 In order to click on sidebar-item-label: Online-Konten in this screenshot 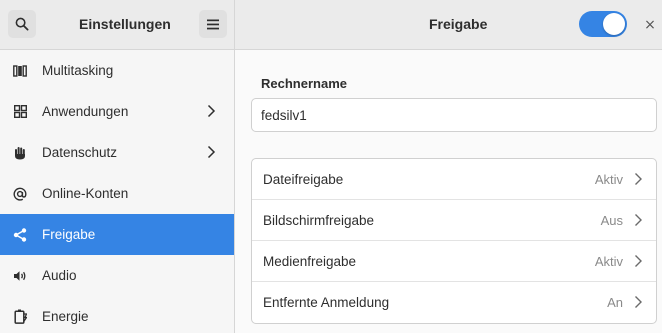, I will do `click(85, 193)`.